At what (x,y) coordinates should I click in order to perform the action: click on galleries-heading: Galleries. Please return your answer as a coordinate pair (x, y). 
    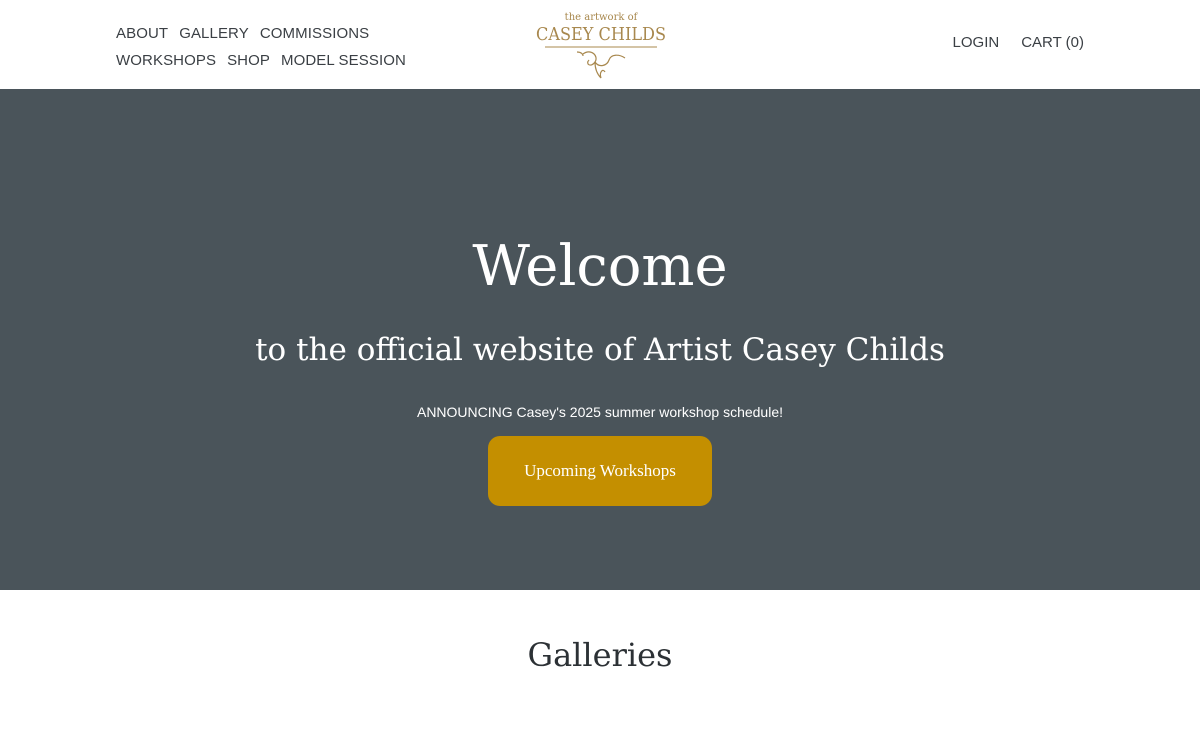
    Looking at the image, I should click on (600, 655).